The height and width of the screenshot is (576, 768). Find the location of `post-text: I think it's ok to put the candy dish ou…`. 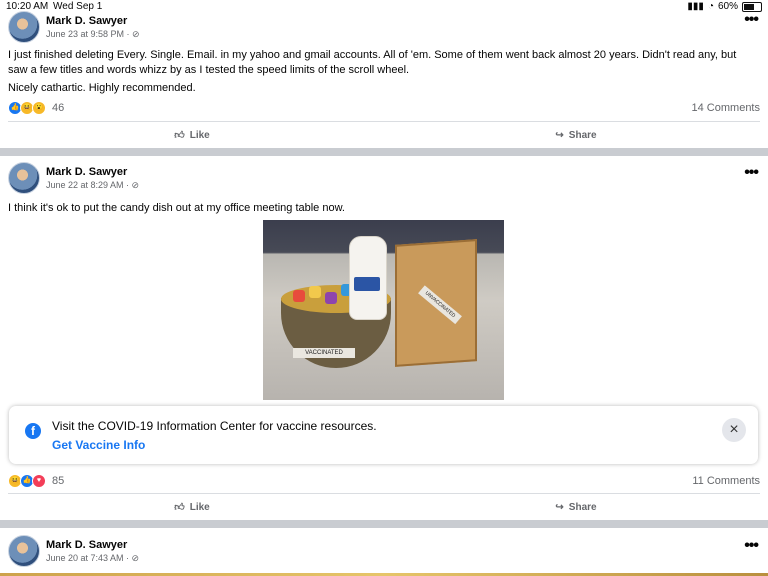

post-text: I think it's ok to put the candy dish ou… is located at coordinates (176, 208).